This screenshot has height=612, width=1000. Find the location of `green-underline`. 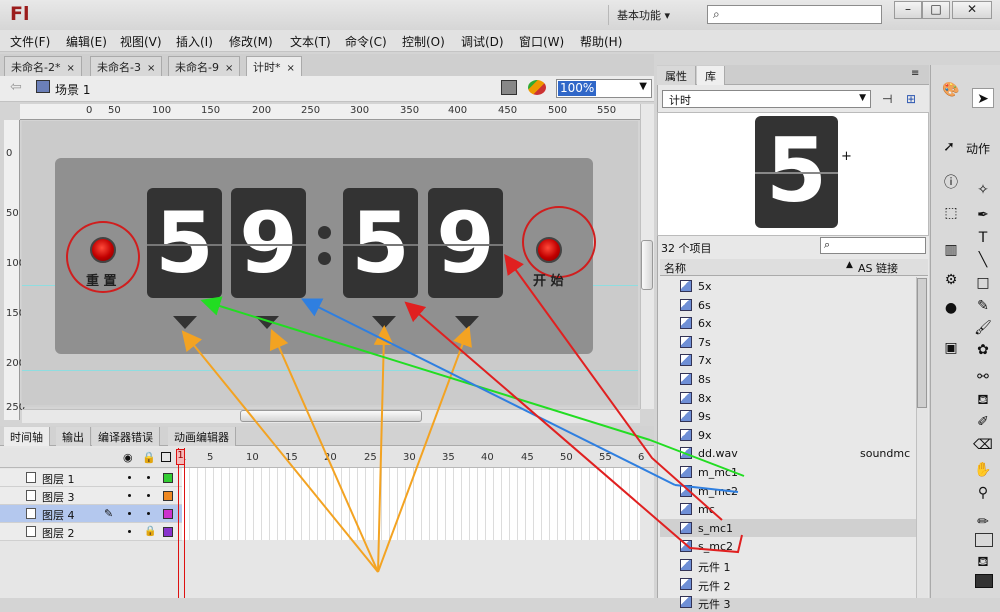

green-underline is located at coordinates (697, 458).